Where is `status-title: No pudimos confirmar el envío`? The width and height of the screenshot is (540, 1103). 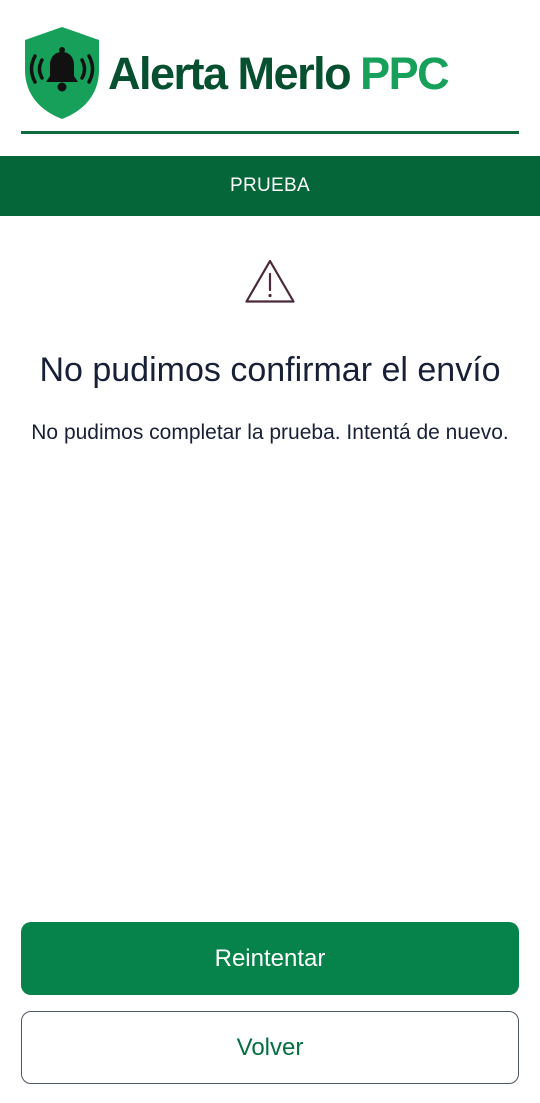 status-title: No pudimos confirmar el envío is located at coordinates (270, 370).